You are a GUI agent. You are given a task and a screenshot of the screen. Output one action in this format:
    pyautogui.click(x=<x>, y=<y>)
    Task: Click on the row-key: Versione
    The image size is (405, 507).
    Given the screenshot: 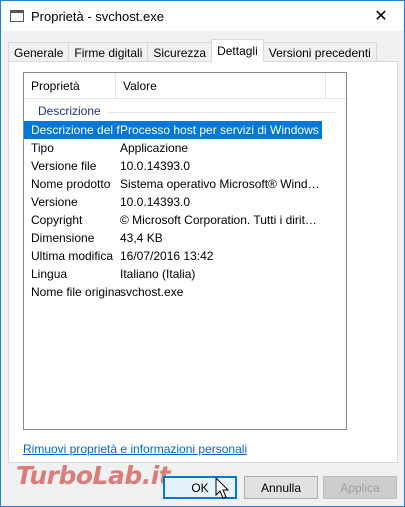 What is the action you would take?
    pyautogui.click(x=54, y=202)
    